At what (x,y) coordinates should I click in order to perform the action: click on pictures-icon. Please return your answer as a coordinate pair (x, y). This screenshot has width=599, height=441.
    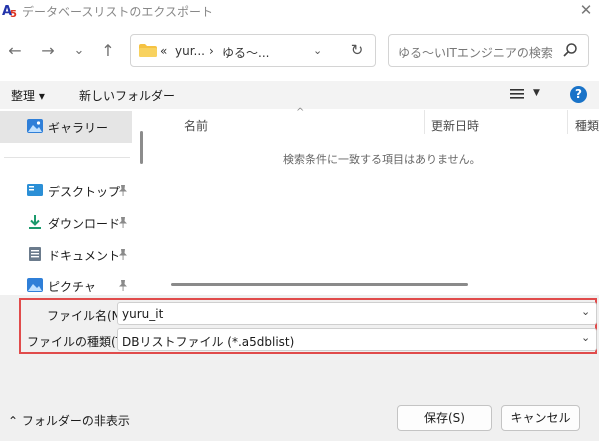
    Looking at the image, I should click on (35, 285).